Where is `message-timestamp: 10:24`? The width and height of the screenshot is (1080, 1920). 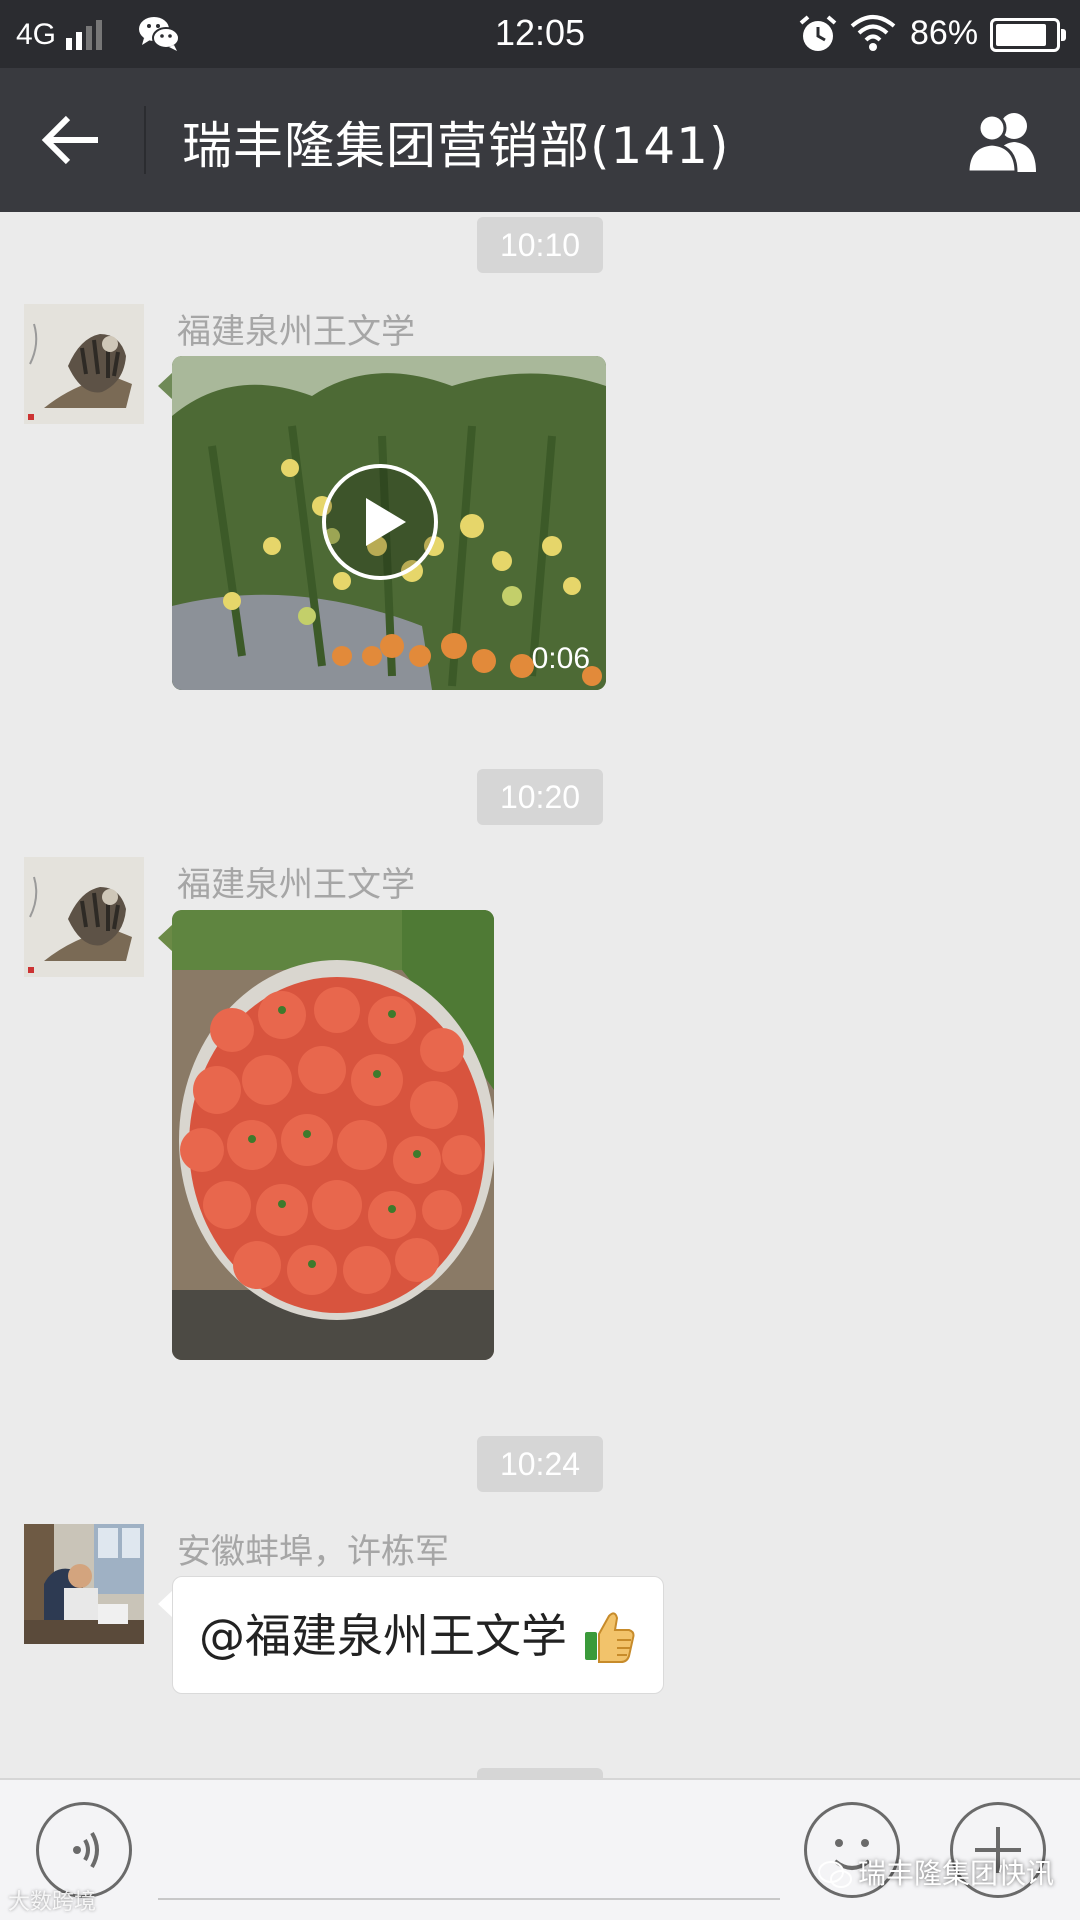
message-timestamp: 10:24 is located at coordinates (540, 1464).